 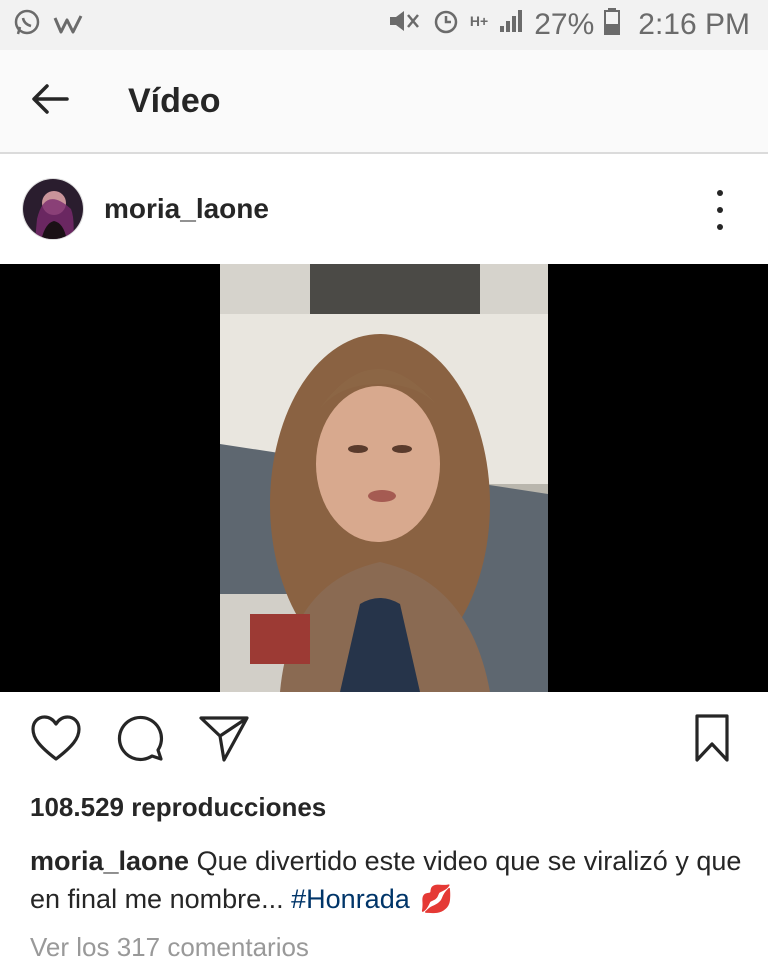 What do you see at coordinates (27, 25) in the screenshot?
I see `whatsapp-icon` at bounding box center [27, 25].